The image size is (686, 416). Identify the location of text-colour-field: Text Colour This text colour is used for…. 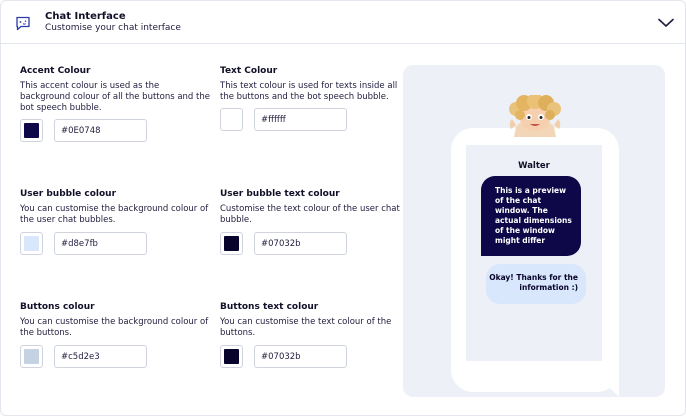
(315, 84).